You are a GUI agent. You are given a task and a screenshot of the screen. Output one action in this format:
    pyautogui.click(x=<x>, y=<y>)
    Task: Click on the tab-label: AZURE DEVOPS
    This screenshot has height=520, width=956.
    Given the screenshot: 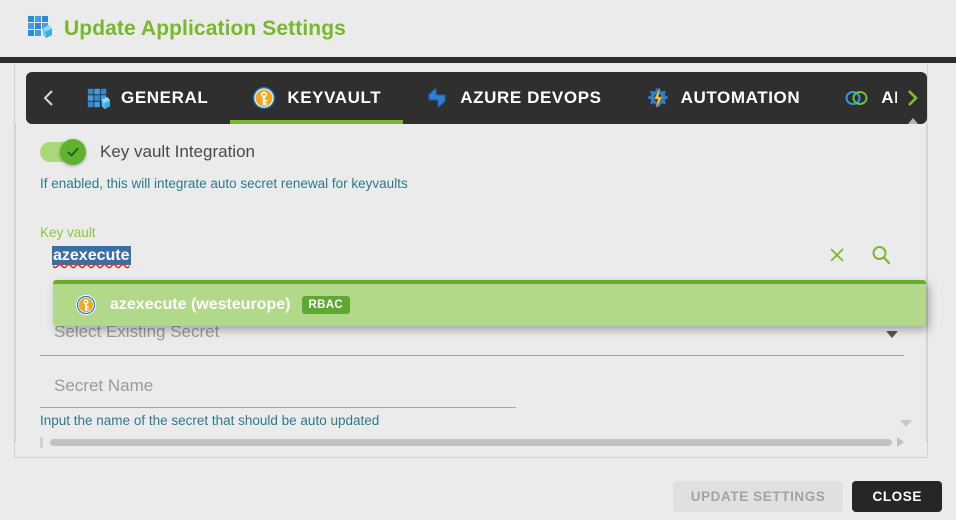 What is the action you would take?
    pyautogui.click(x=531, y=97)
    